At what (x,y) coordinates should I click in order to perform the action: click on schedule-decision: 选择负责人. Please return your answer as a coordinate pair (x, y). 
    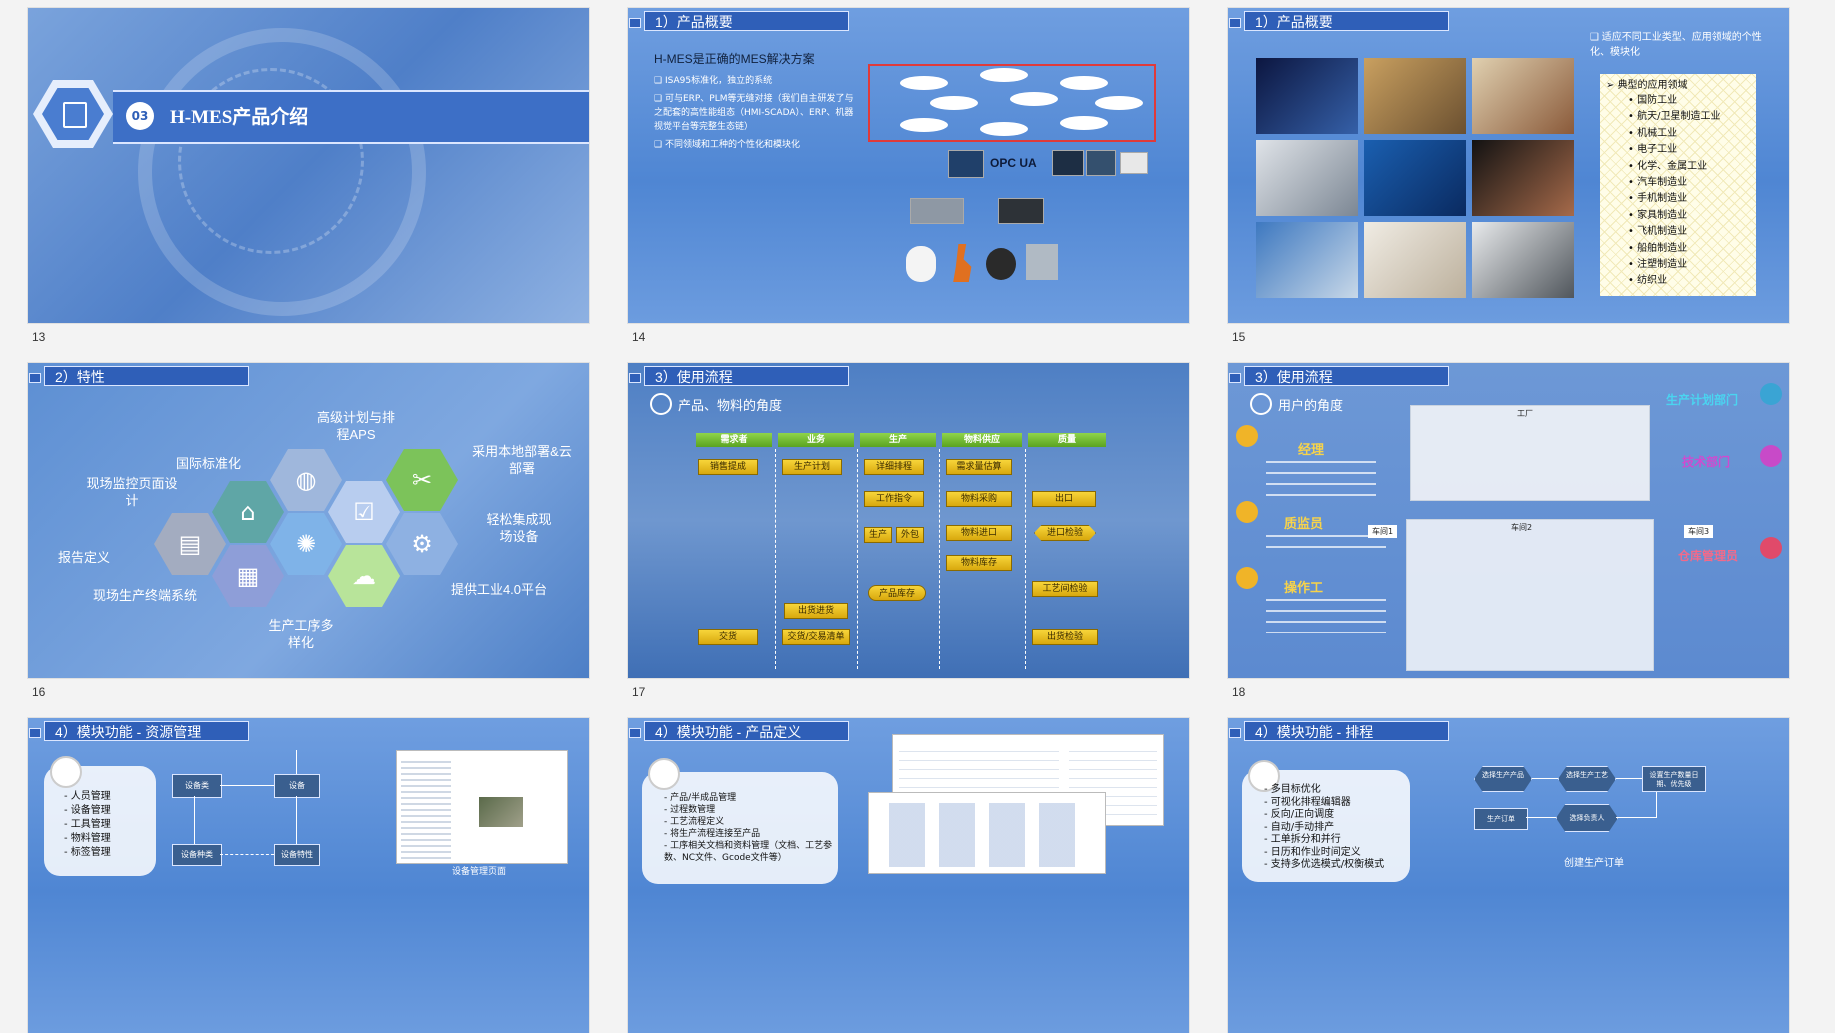
    Looking at the image, I should click on (1587, 818).